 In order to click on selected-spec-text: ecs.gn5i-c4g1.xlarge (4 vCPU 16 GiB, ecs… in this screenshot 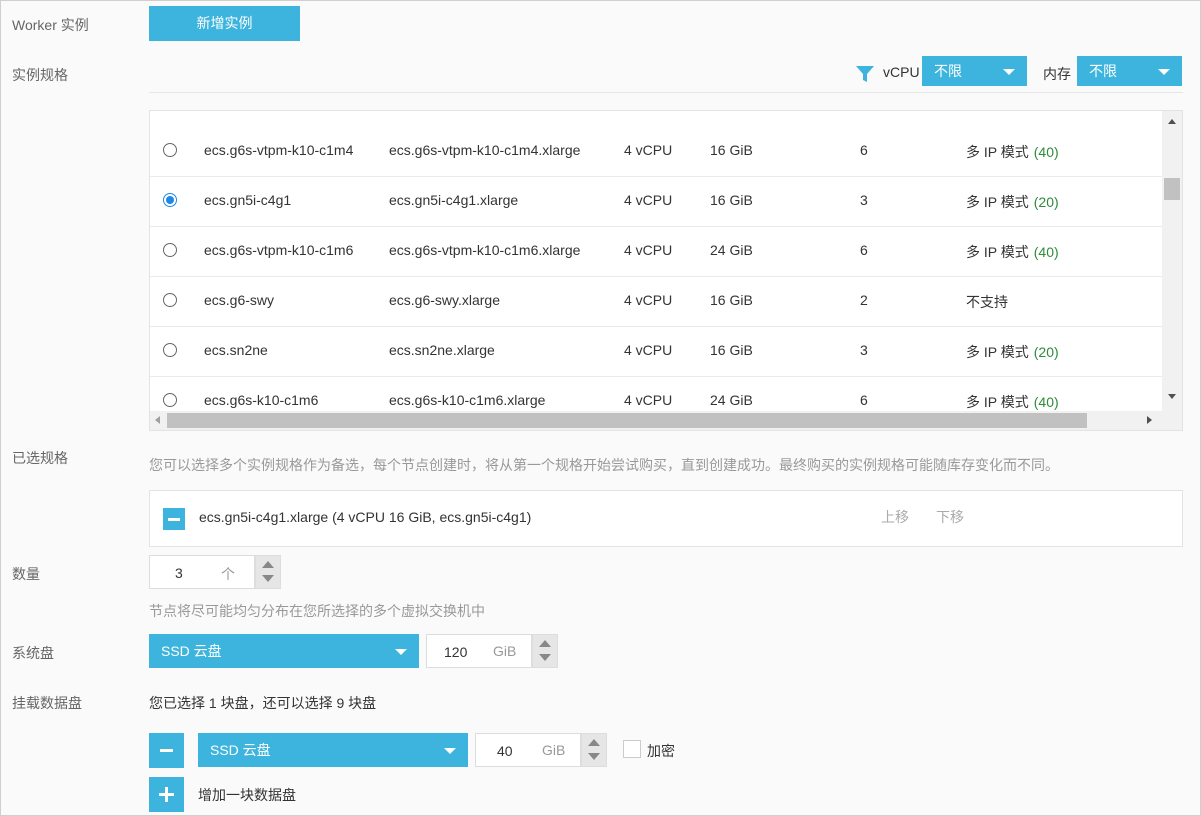, I will do `click(365, 517)`.